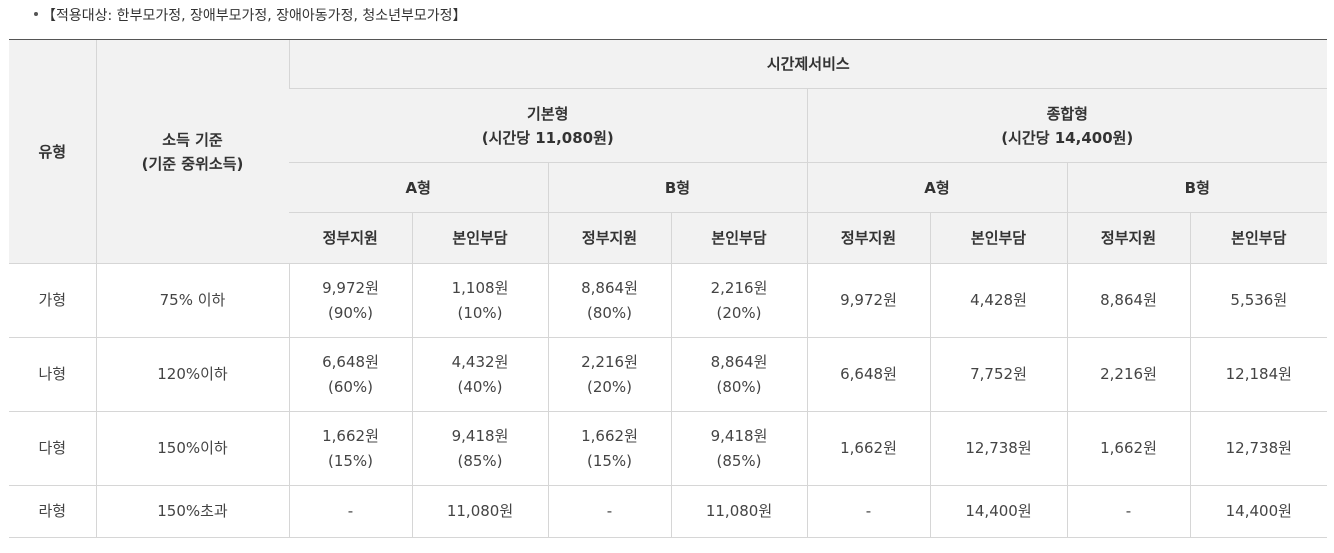 This screenshot has width=1334, height=553. What do you see at coordinates (254, 16) in the screenshot?
I see `note-text: 【적용대상: 한부모가정, 장애부모가정, 장애아동가정, 청소년부모가정】` at bounding box center [254, 16].